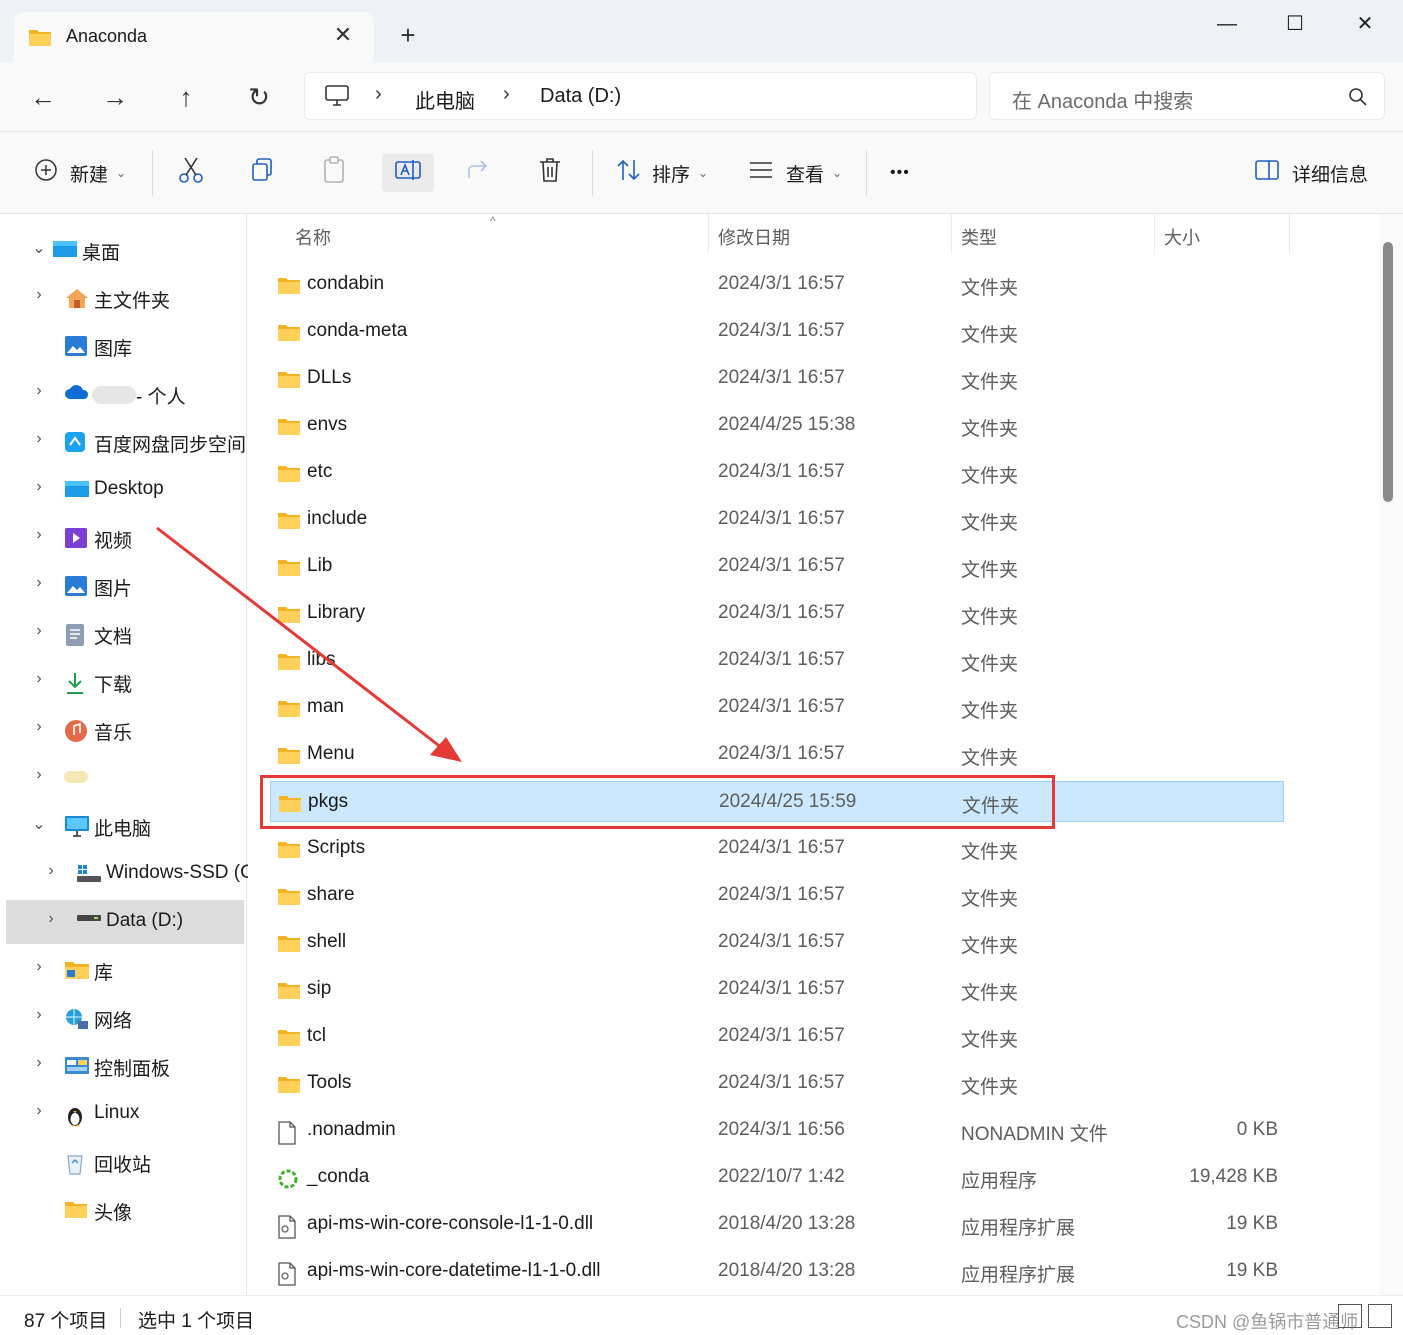 The height and width of the screenshot is (1335, 1403). What do you see at coordinates (125, 298) in the screenshot?
I see `sidebar-item: › 主文件夹` at bounding box center [125, 298].